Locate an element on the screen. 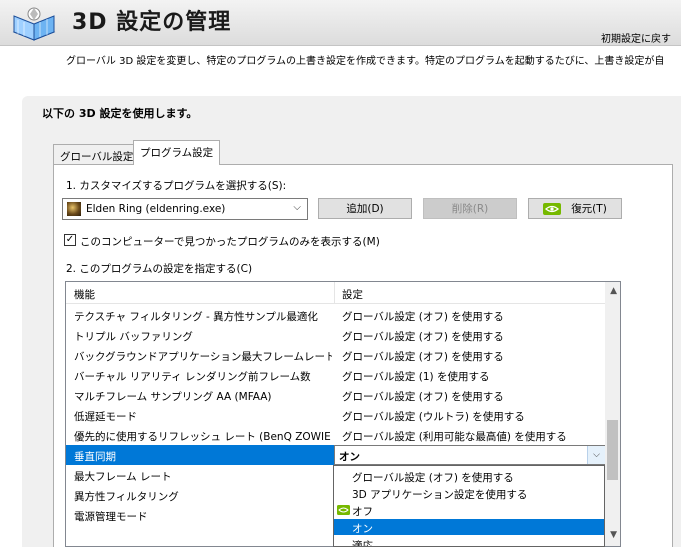 Image resolution: width=681 pixels, height=547 pixels. program-select: Elden Ring (eldenring.exe) ⌵ is located at coordinates (185, 209).